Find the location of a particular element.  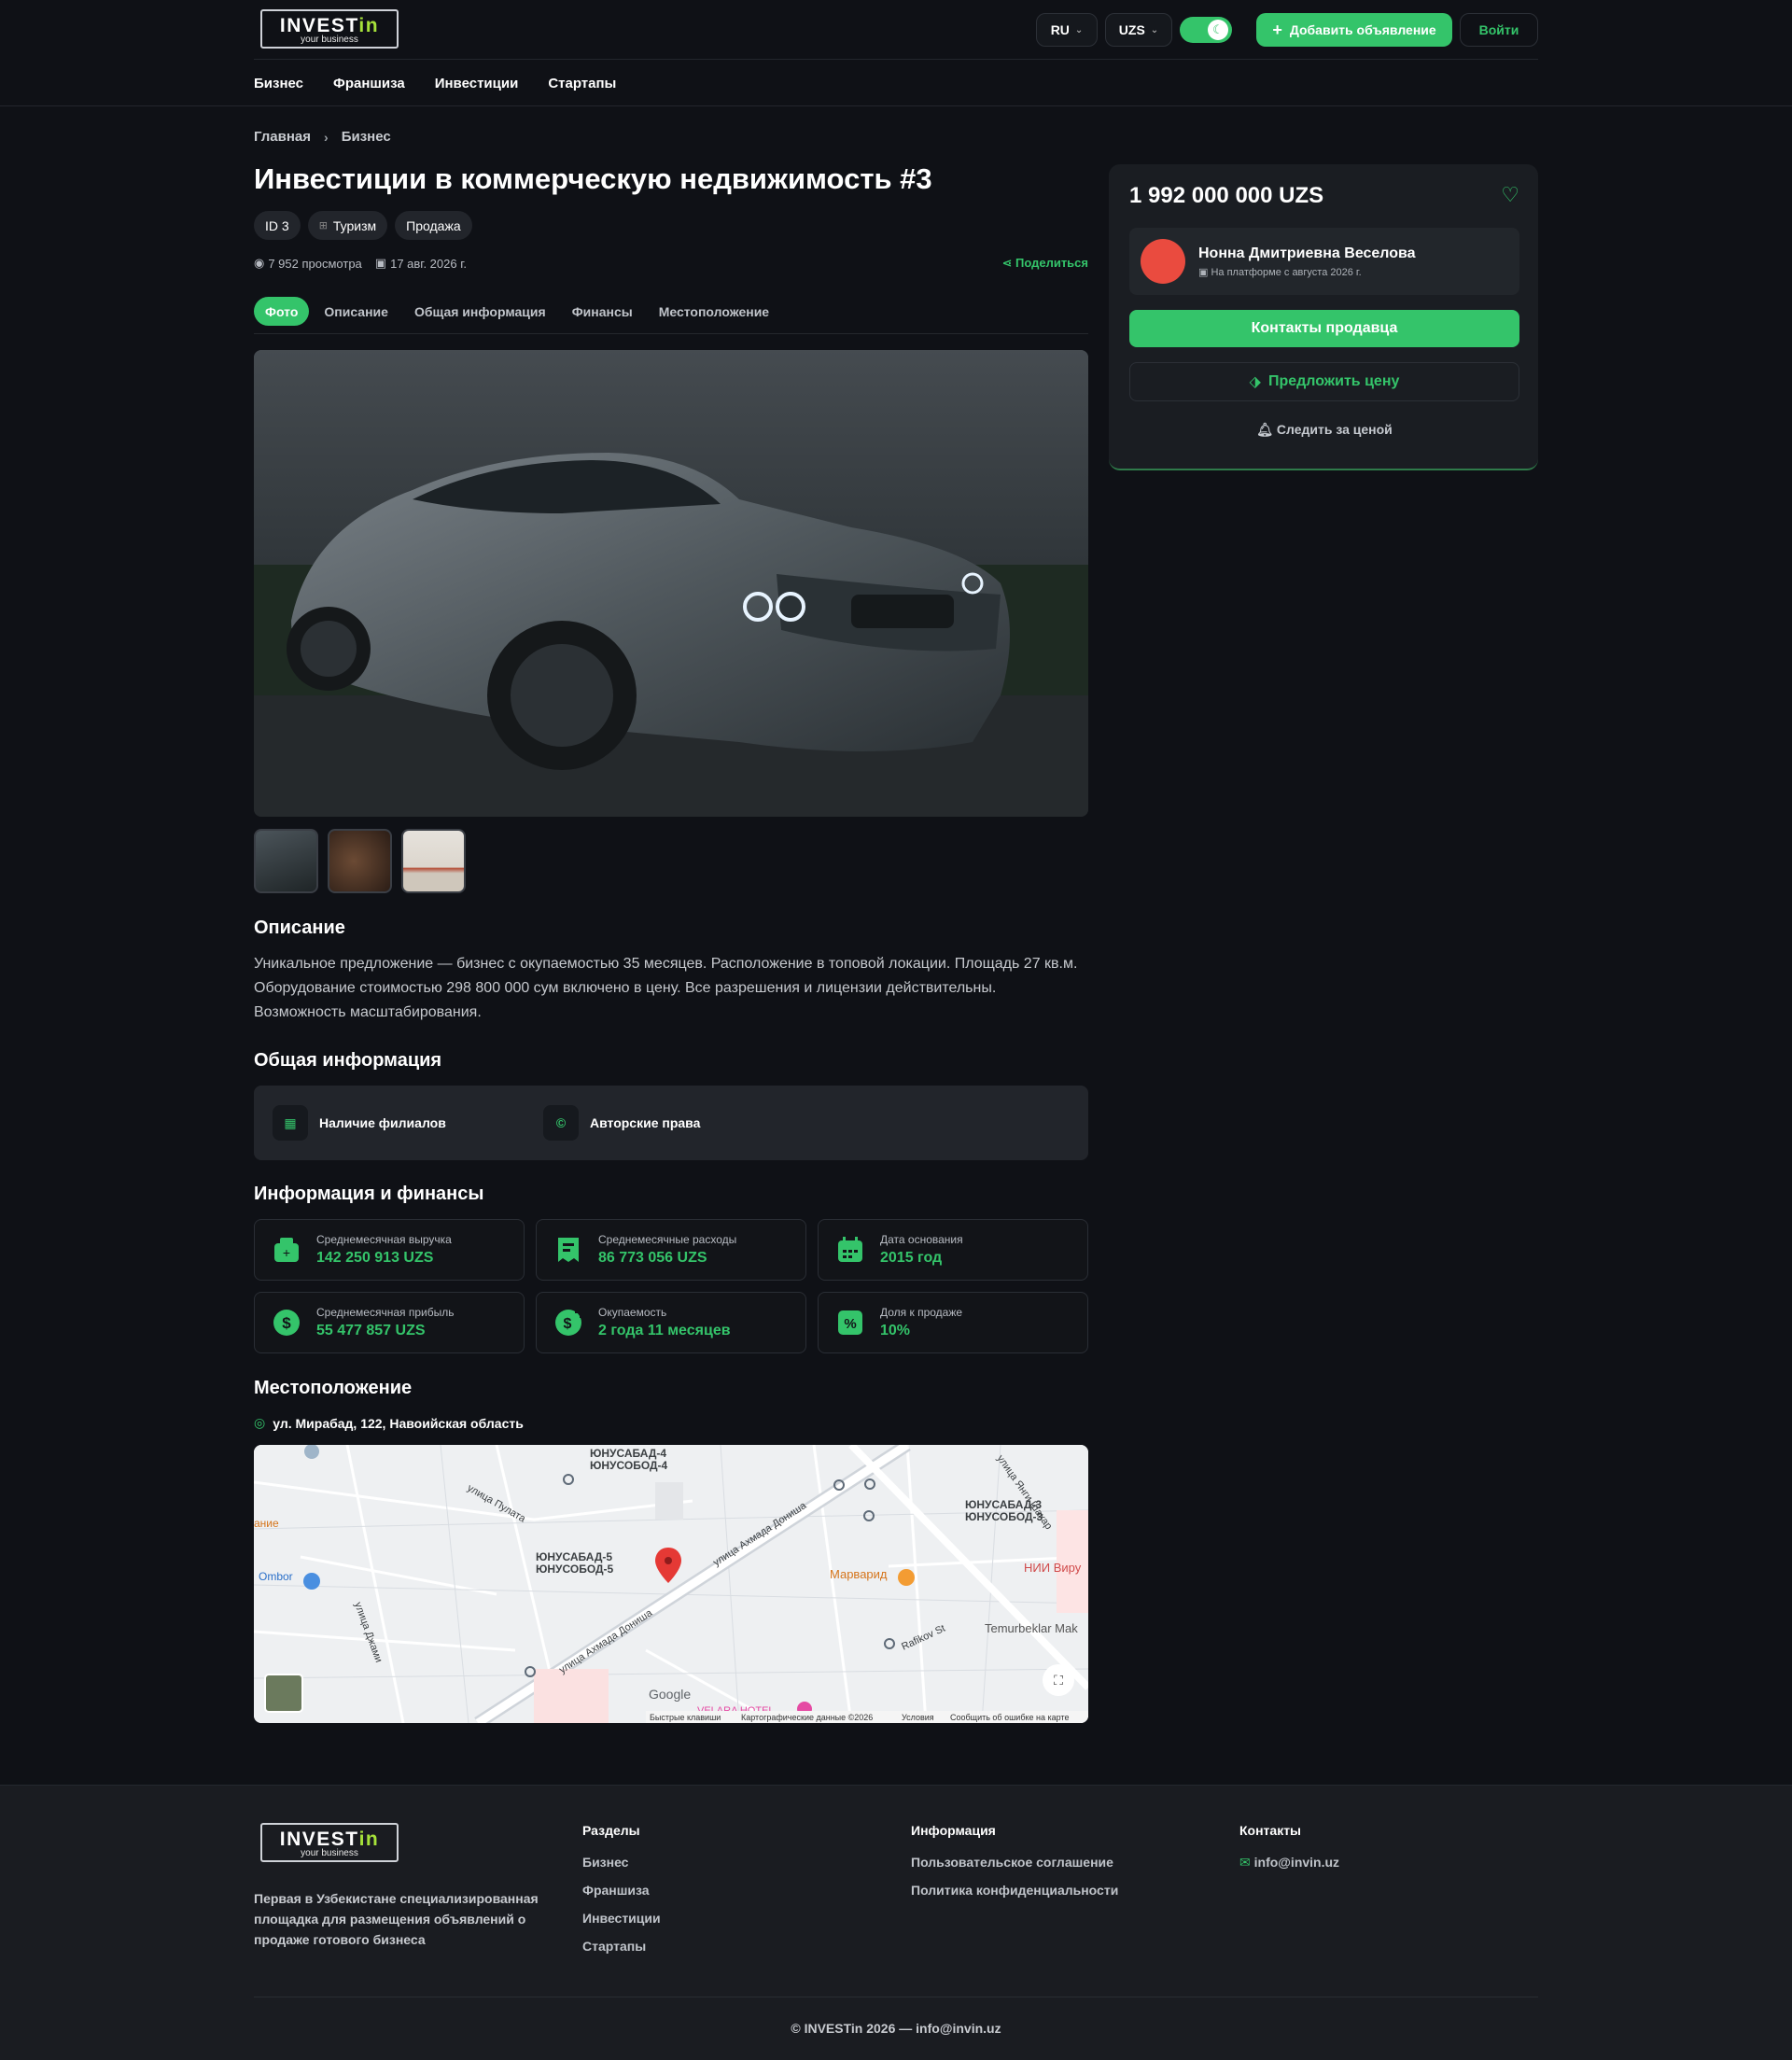

tab-description: Описание is located at coordinates (356, 311).